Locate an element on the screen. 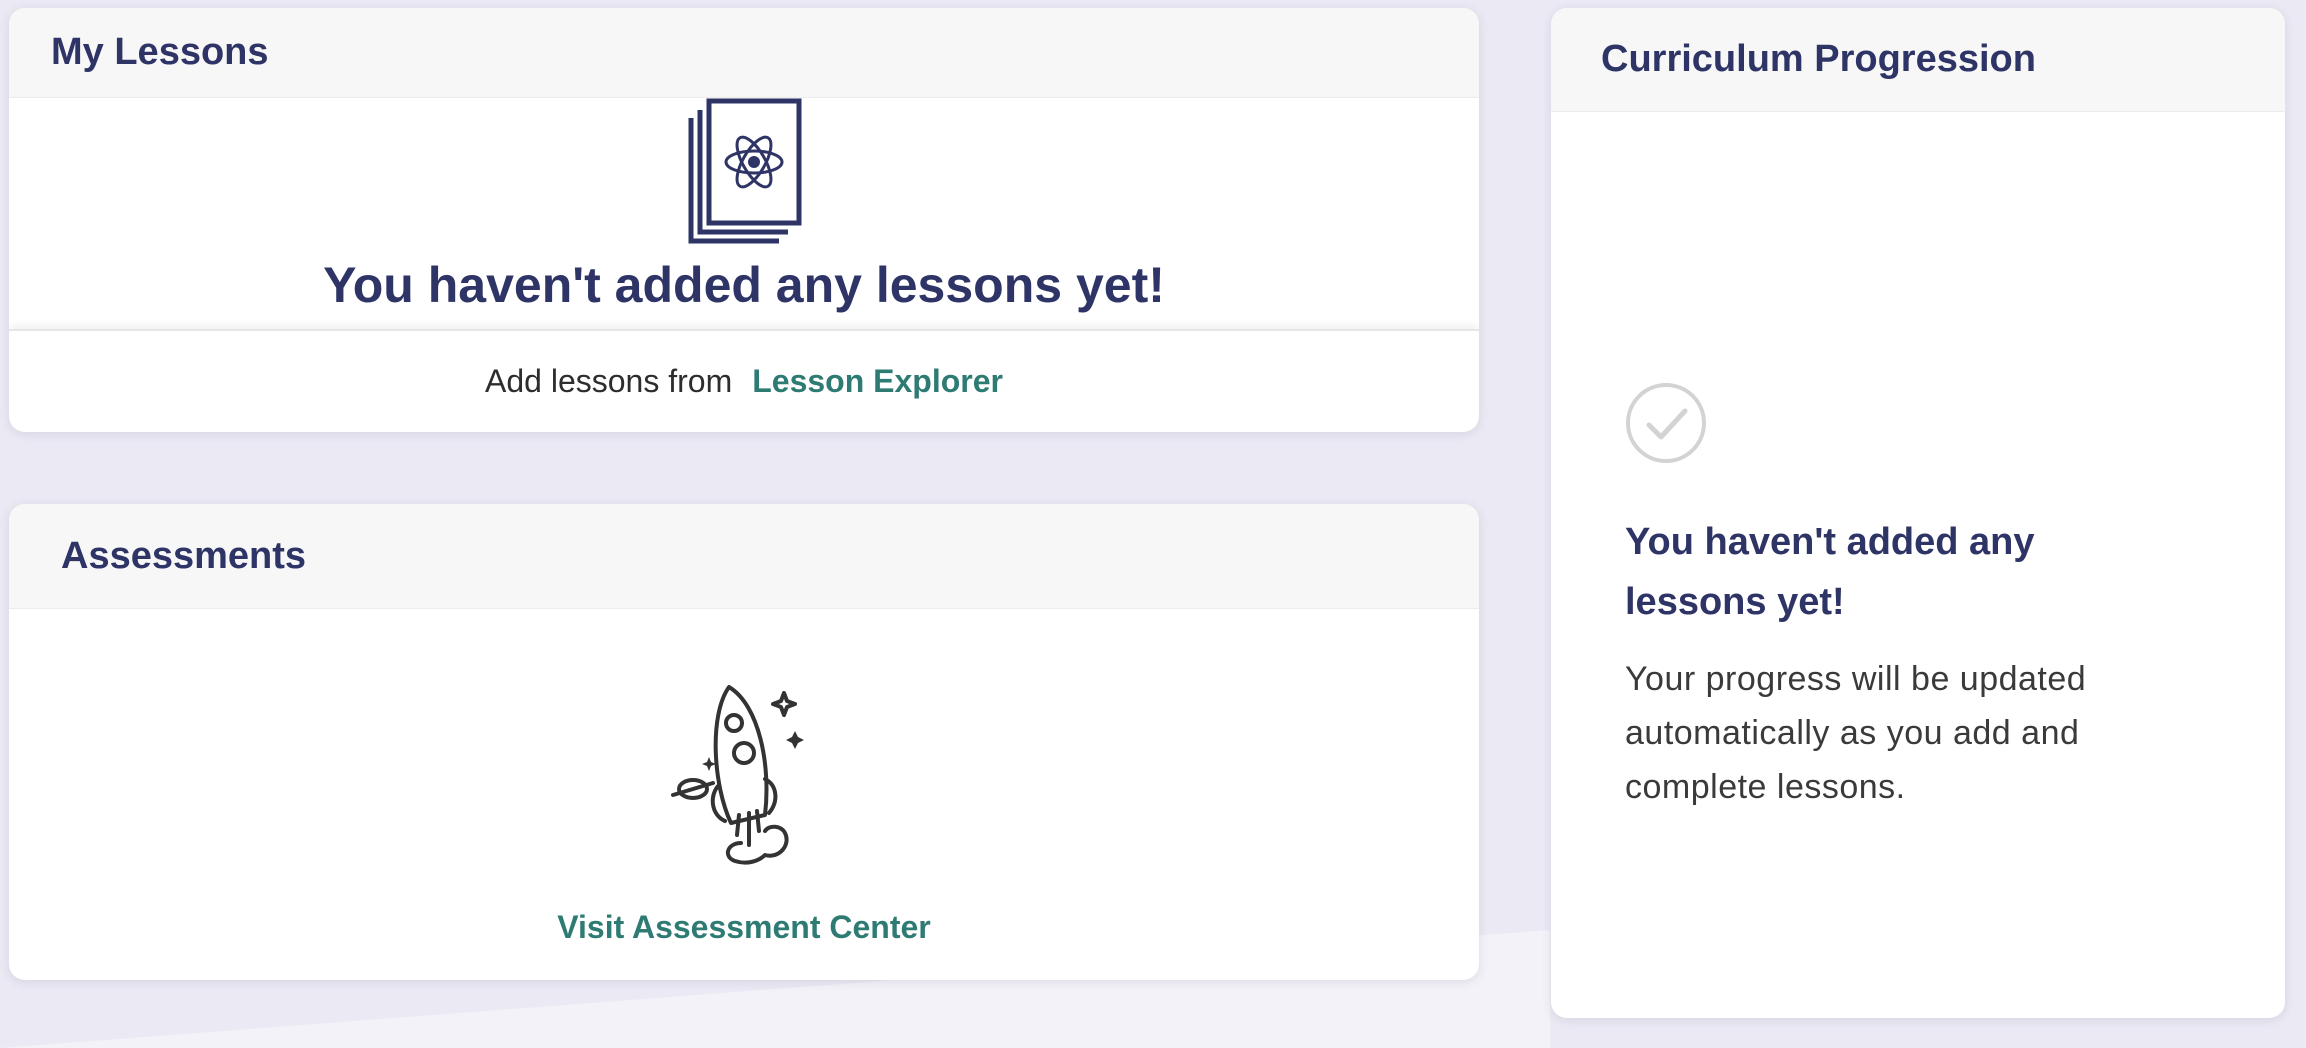  rocket-icon is located at coordinates (737, 775).